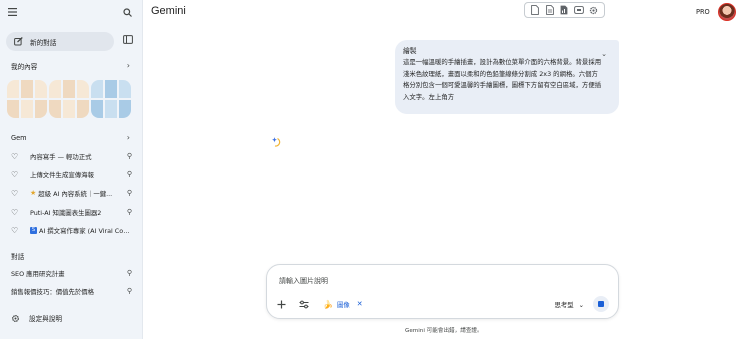 The width and height of the screenshot is (740, 339). I want to click on screen-icon, so click(579, 10).